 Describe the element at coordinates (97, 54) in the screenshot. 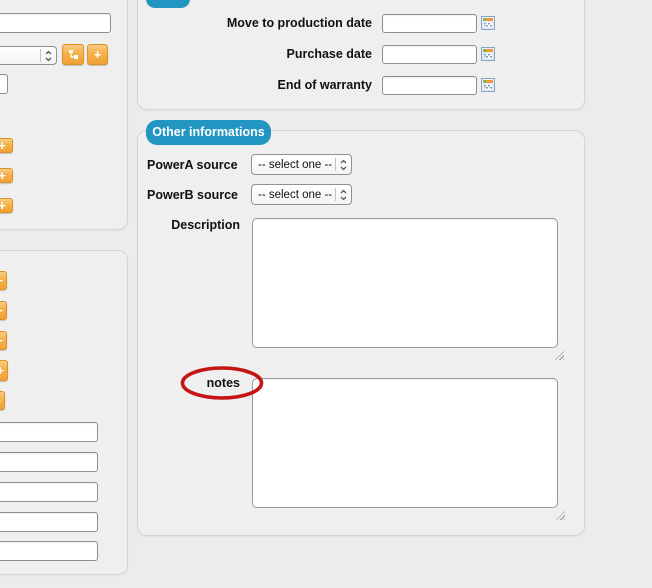

I see `add-button: +` at that location.